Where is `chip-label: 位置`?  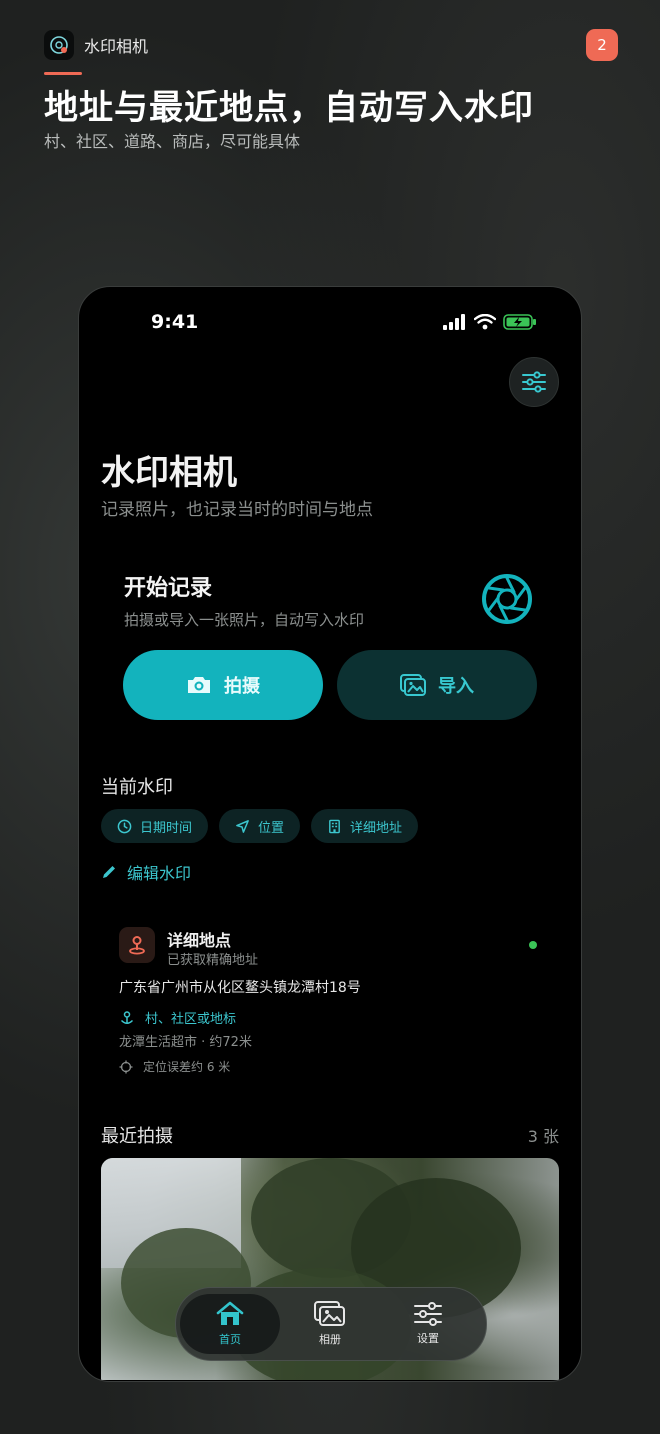
chip-label: 位置 is located at coordinates (271, 828).